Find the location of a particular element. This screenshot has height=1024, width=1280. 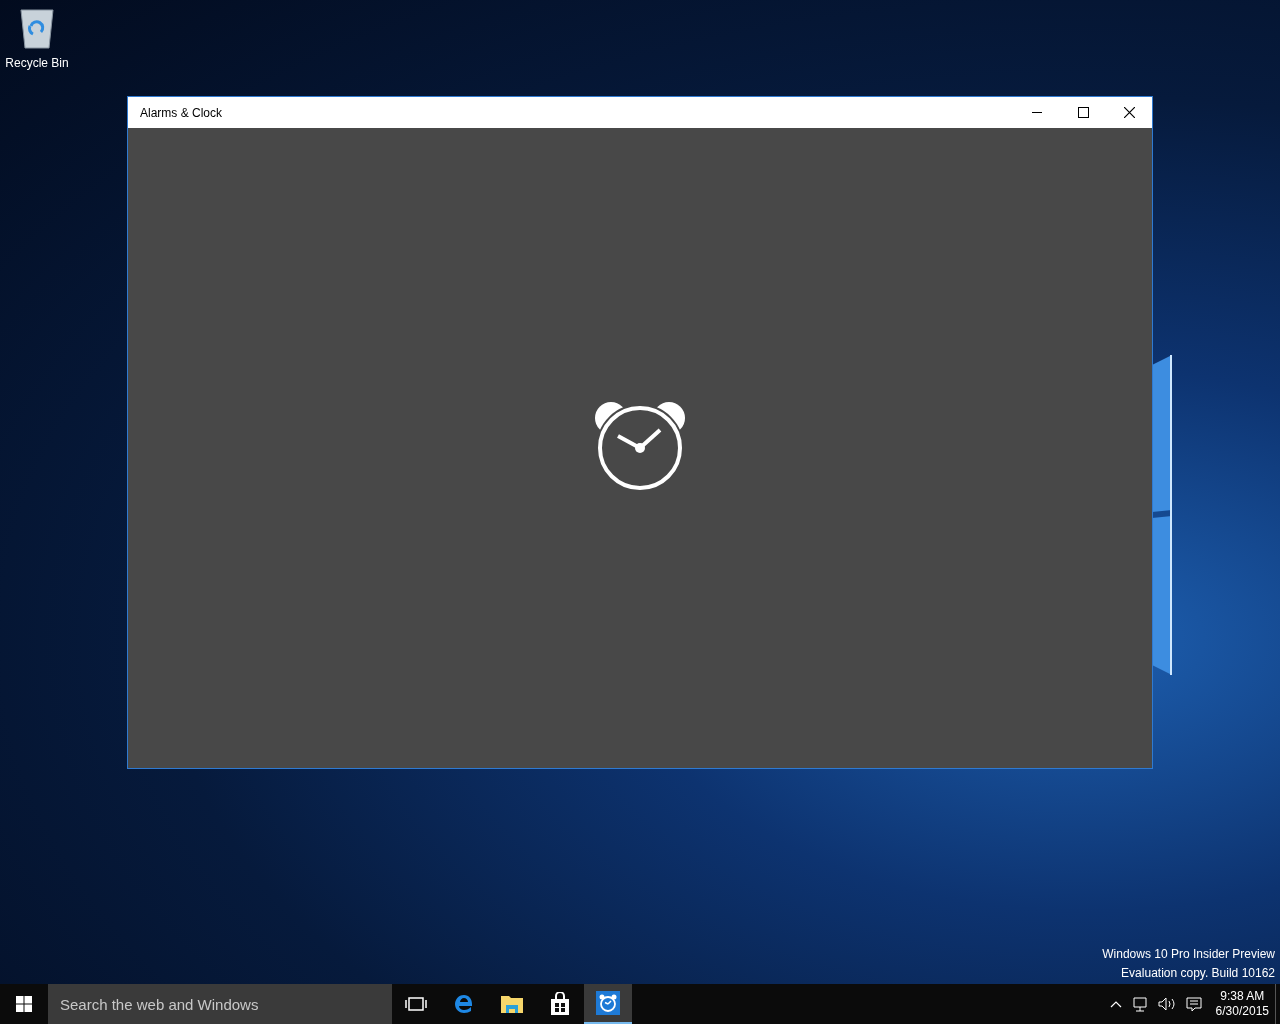

desktop-icon: Recycle Bin is located at coordinates (37, 39).